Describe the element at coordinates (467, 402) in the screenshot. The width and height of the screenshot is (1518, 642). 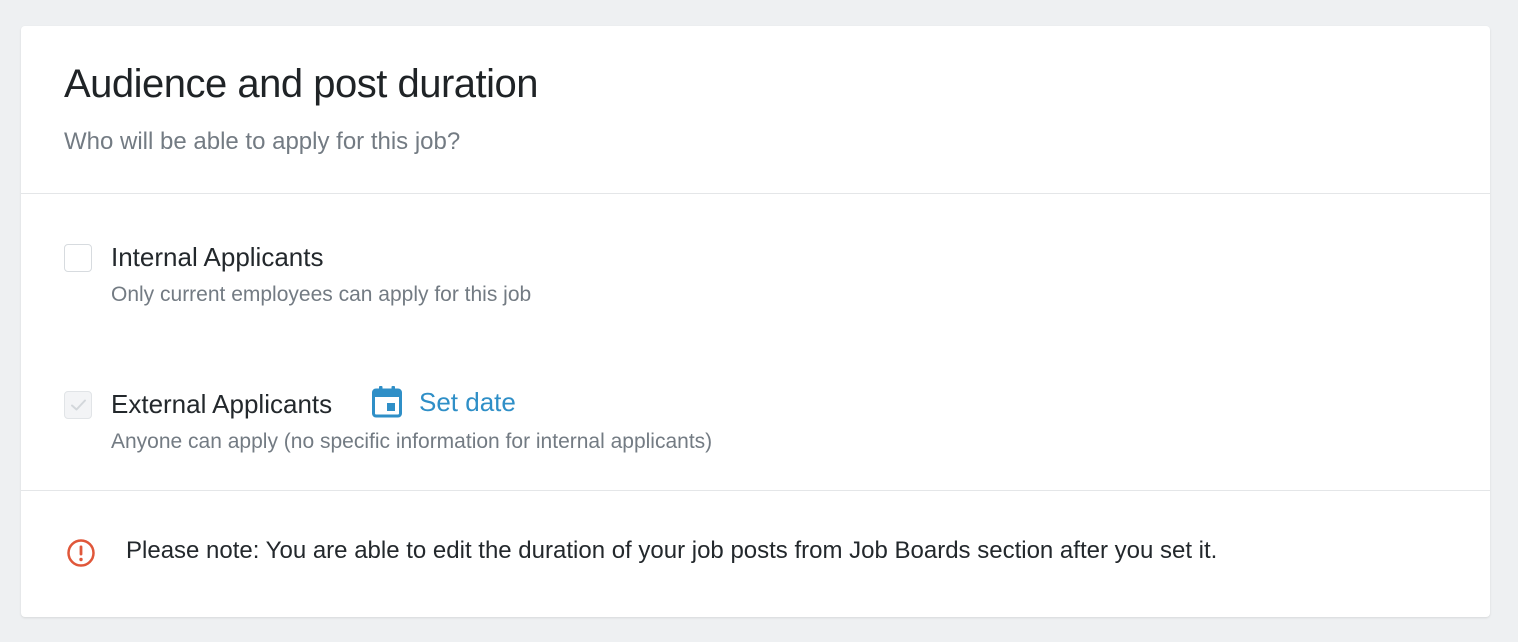
I see `set-date-label: Set date` at that location.